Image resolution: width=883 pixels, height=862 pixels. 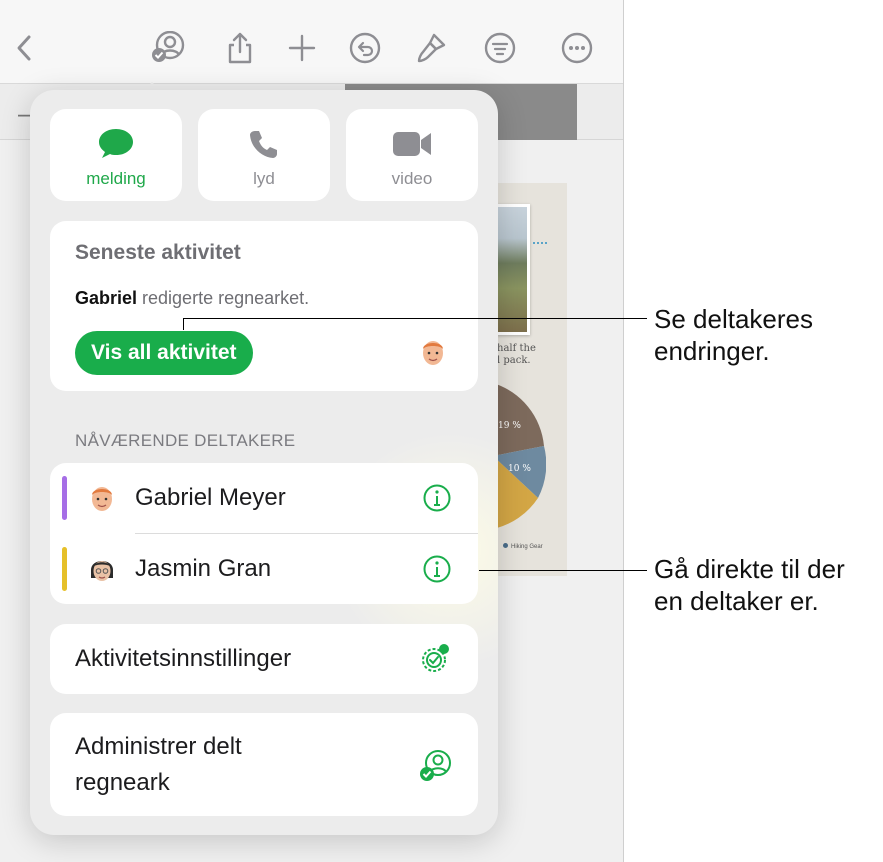 I want to click on participant-name: Gabriel Meyer, so click(x=210, y=497).